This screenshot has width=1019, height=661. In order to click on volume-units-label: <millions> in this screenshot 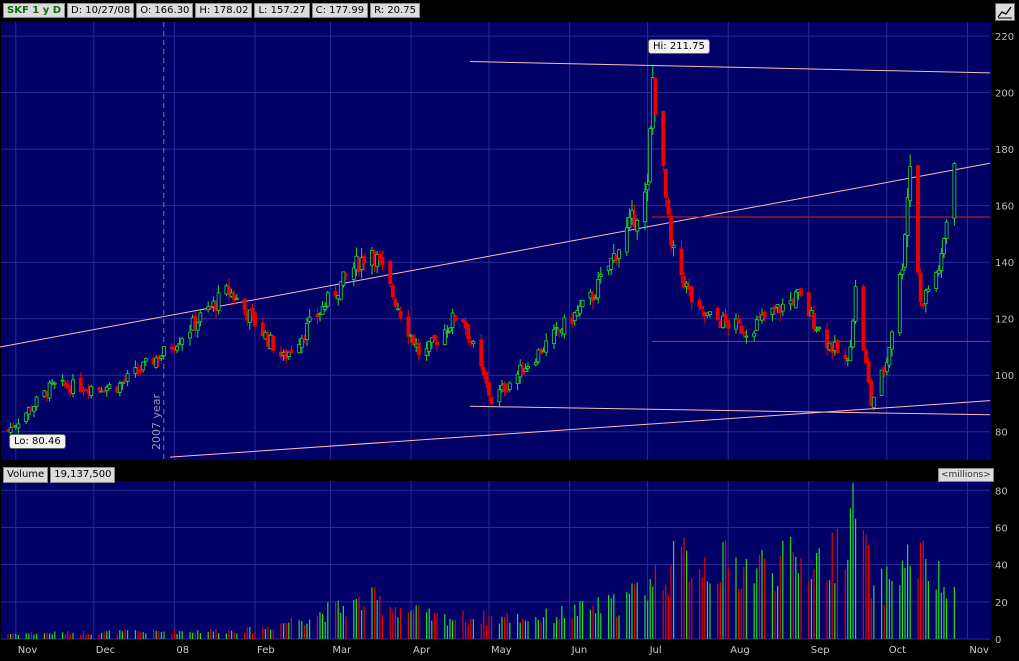, I will do `click(966, 475)`.